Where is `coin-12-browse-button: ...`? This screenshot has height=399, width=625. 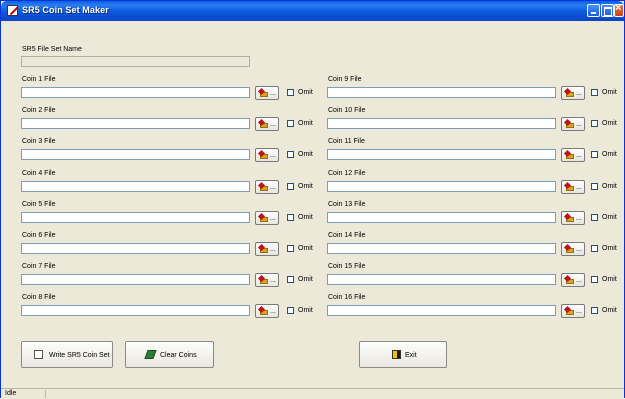 coin-12-browse-button: ... is located at coordinates (573, 187).